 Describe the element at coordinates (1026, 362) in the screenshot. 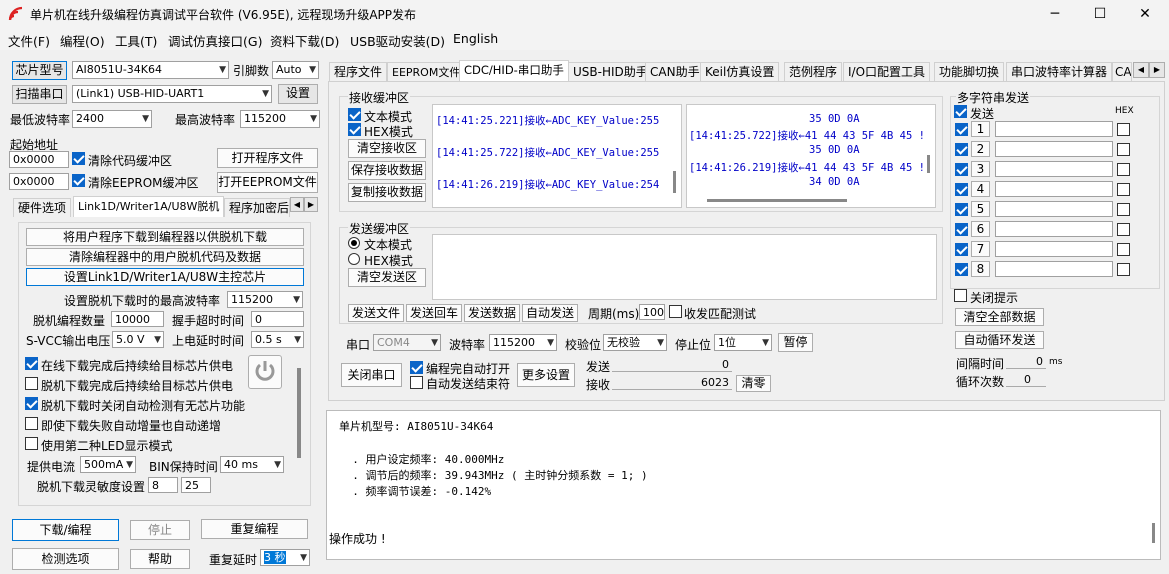

I see `interval-input: 0` at that location.